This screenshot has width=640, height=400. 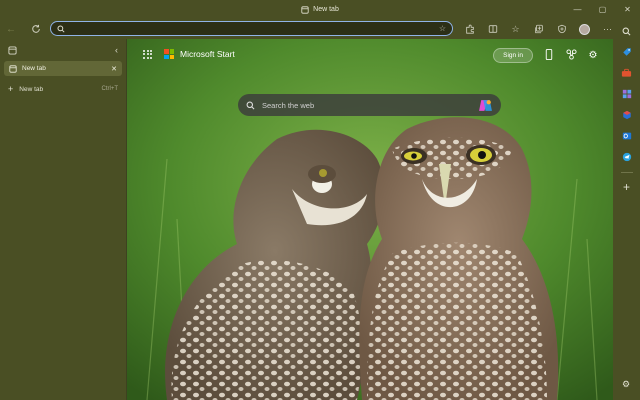 What do you see at coordinates (116, 50) in the screenshot?
I see `collapse-pane-icon: ‹` at bounding box center [116, 50].